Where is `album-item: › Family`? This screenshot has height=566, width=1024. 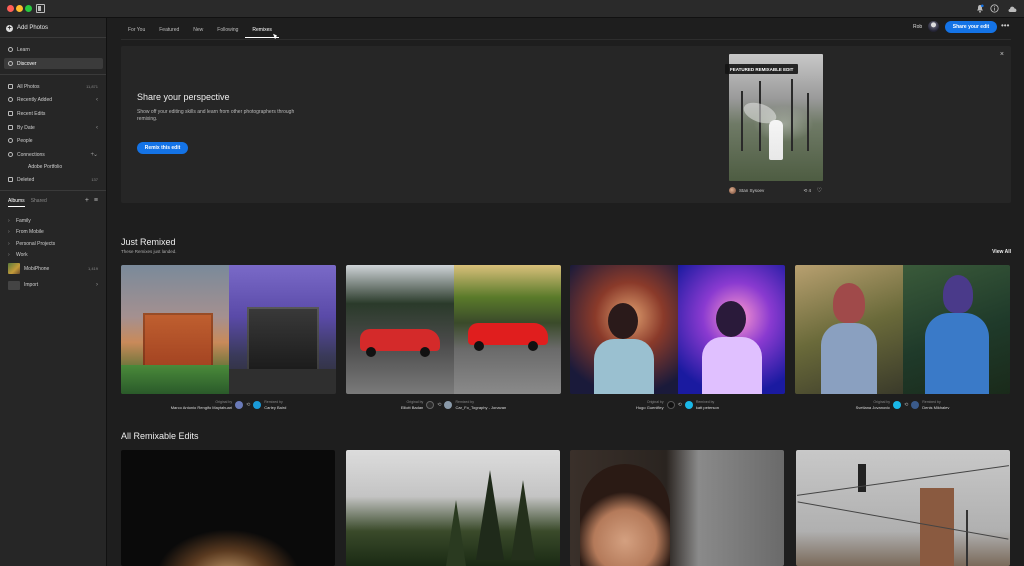 album-item: › Family is located at coordinates (53, 220).